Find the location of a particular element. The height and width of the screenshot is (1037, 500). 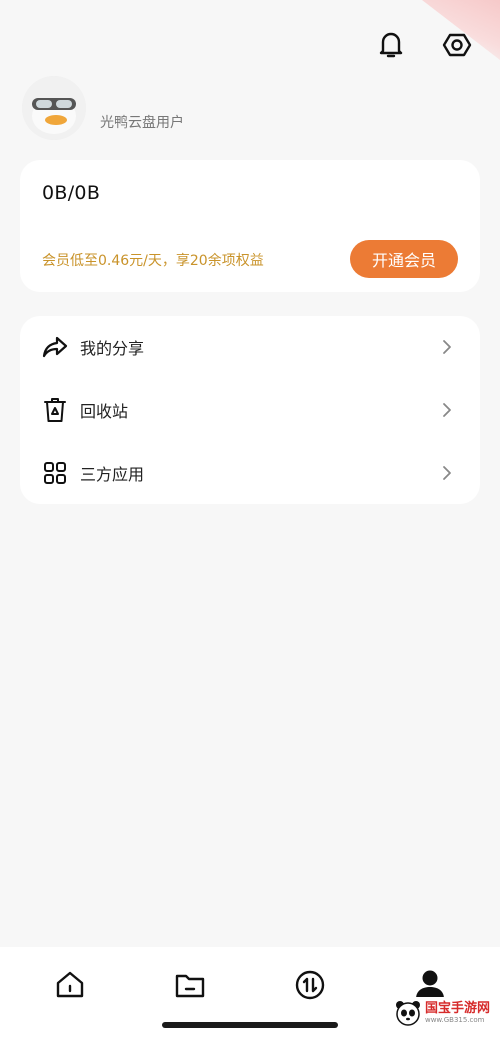

home-icon is located at coordinates (70, 985).